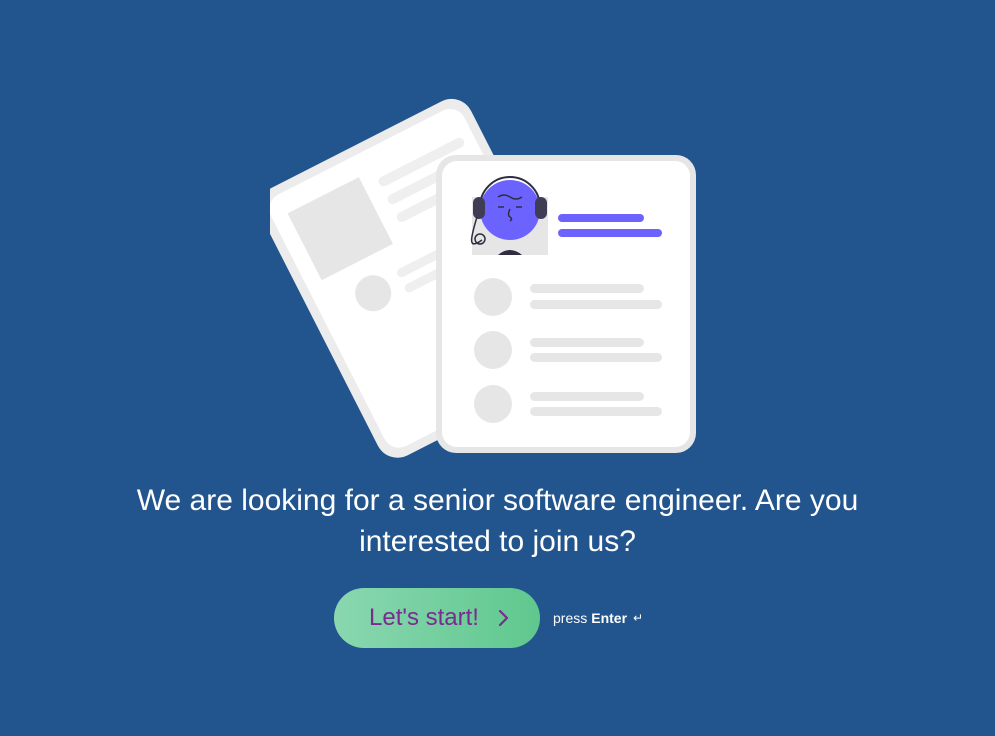 The width and height of the screenshot is (995, 736). What do you see at coordinates (570, 618) in the screenshot?
I see `hint-prefix: press` at bounding box center [570, 618].